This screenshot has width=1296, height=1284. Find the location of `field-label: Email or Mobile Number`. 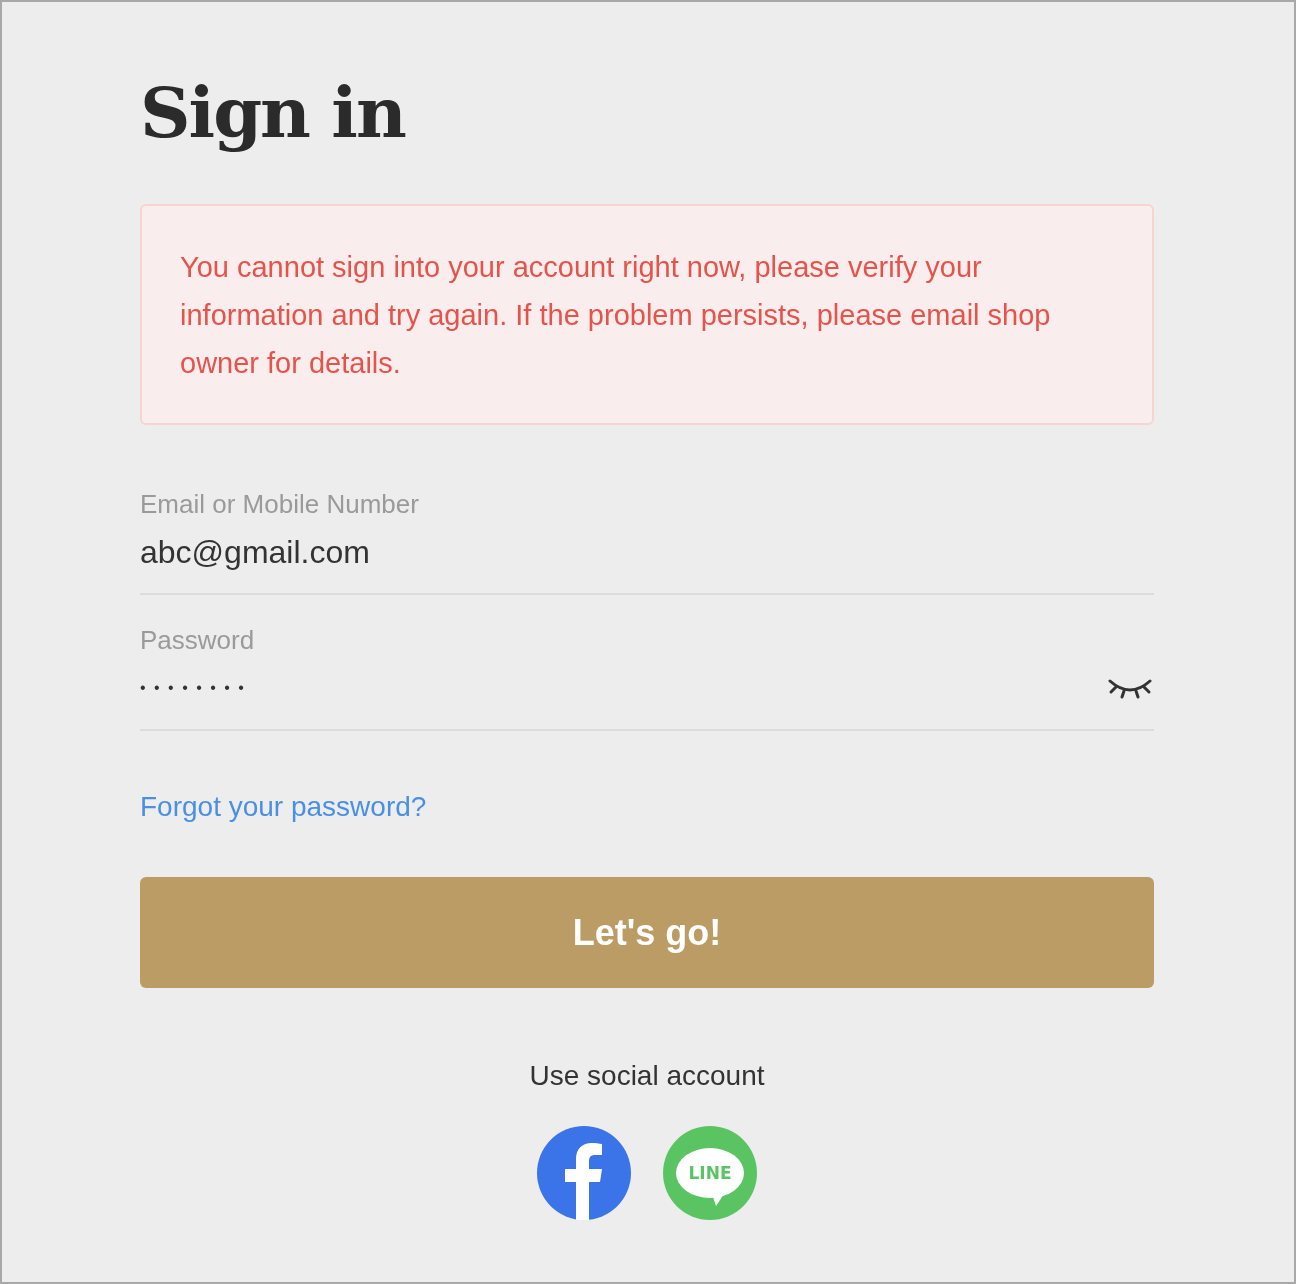

field-label: Email or Mobile Number is located at coordinates (279, 504).